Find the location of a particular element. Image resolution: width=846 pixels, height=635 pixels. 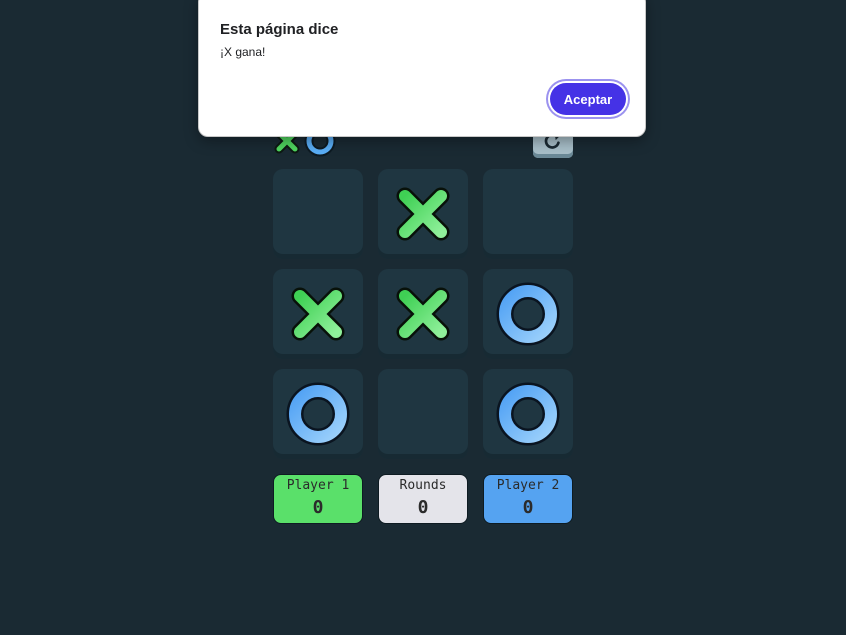

dialog-title: Esta página dice is located at coordinates (279, 29).